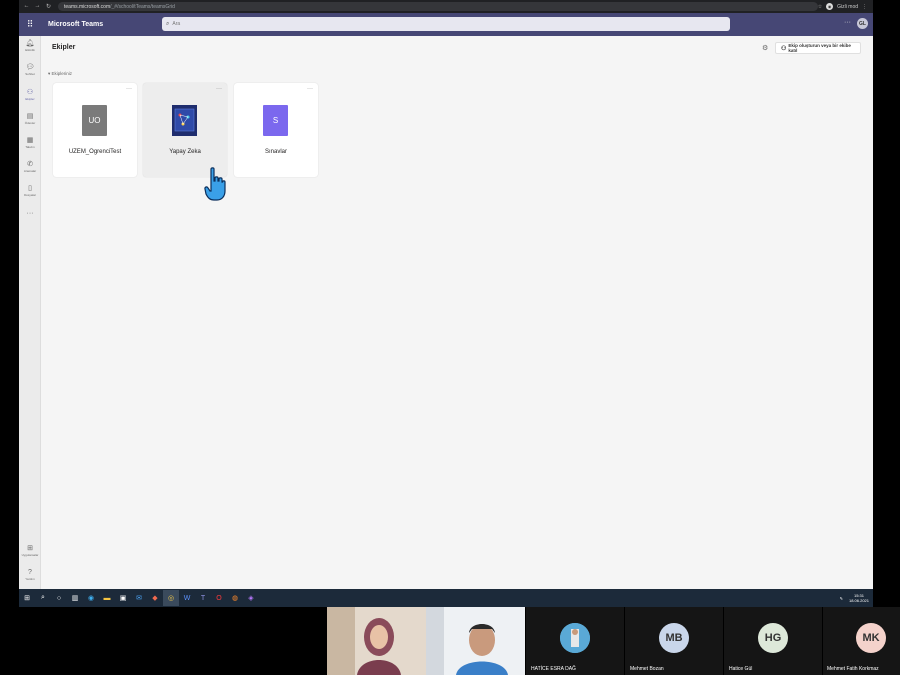  I want to click on app-launcher-icon: ⠿, so click(30, 24).